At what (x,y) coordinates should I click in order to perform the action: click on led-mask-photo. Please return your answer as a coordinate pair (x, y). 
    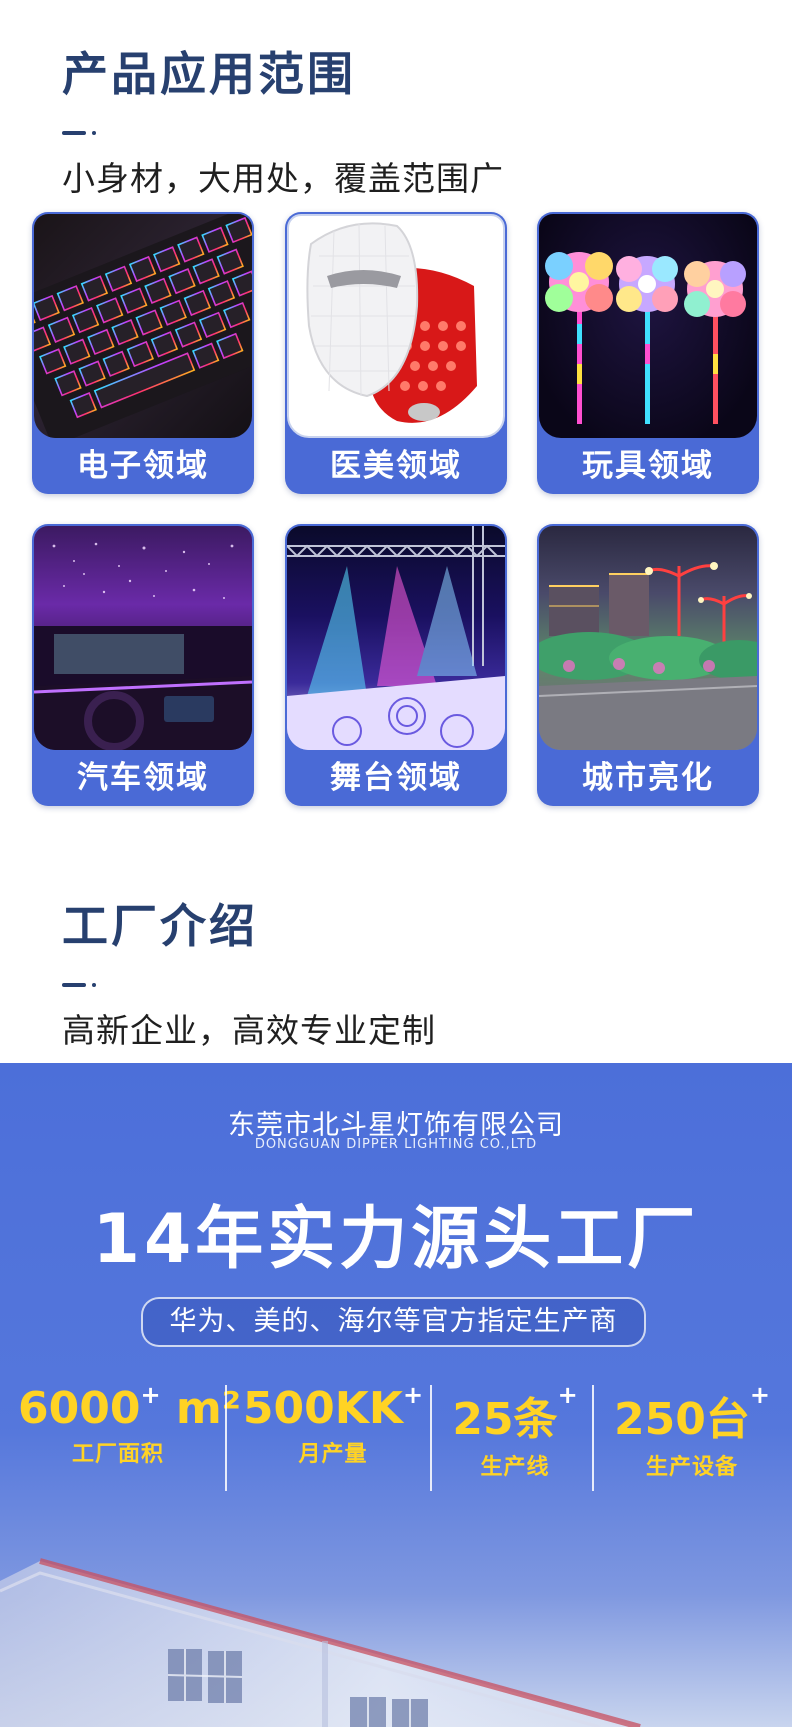
    Looking at the image, I should click on (396, 326).